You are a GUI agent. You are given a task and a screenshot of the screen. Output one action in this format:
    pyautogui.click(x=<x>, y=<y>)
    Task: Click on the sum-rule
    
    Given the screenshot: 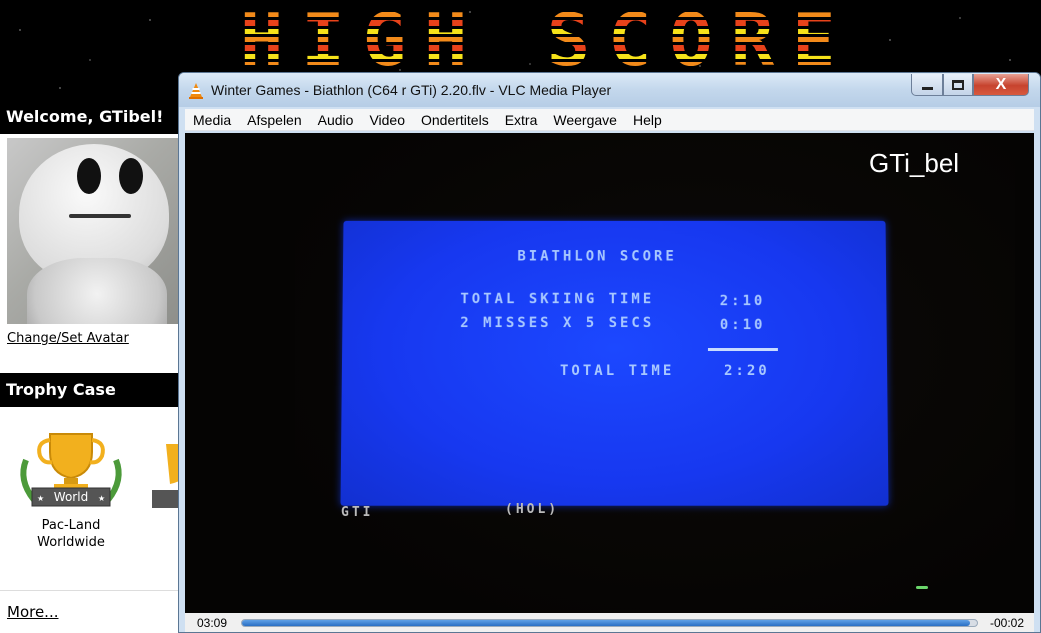 What is the action you would take?
    pyautogui.click(x=742, y=350)
    